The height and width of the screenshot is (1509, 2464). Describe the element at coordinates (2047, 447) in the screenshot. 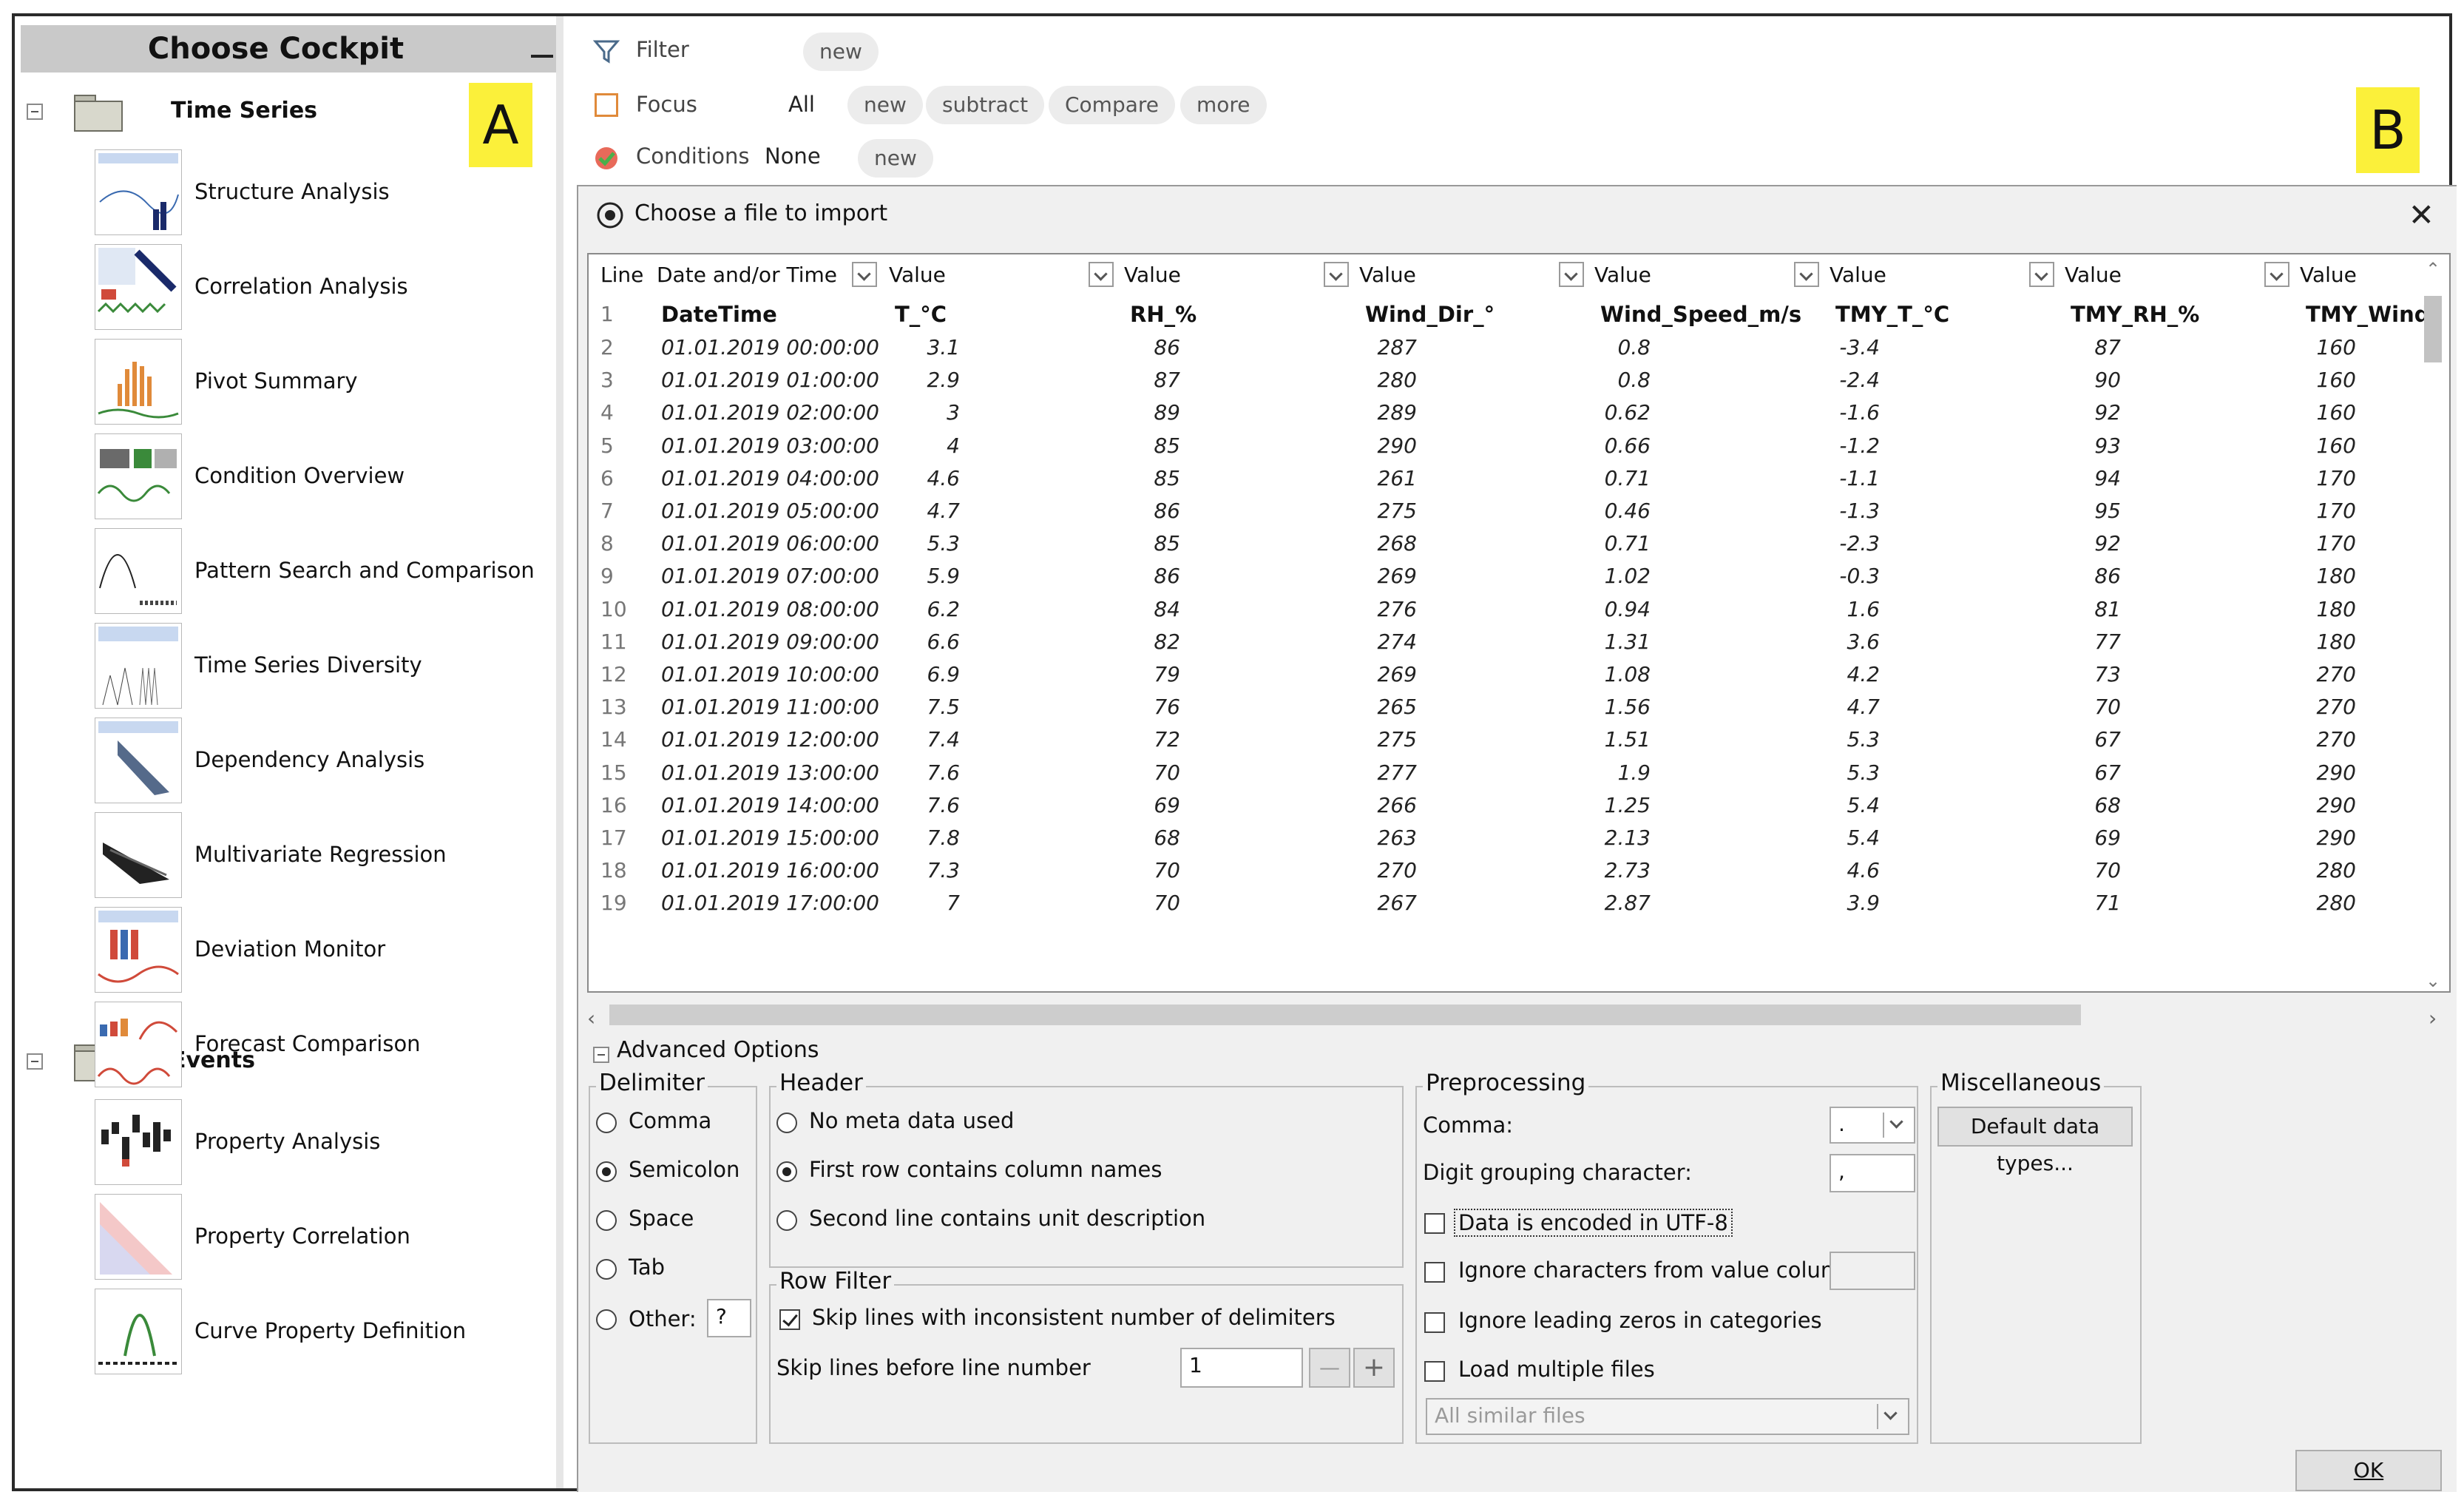

I see `value-cell: 93` at that location.